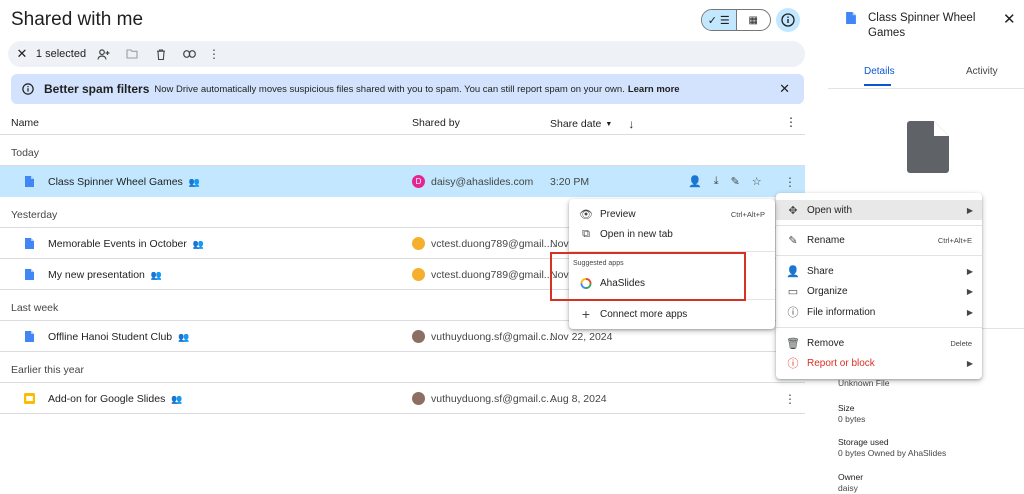 Image resolution: width=1024 pixels, height=494 pixels. I want to click on sort-arrow-down-icon: ↓, so click(631, 124).